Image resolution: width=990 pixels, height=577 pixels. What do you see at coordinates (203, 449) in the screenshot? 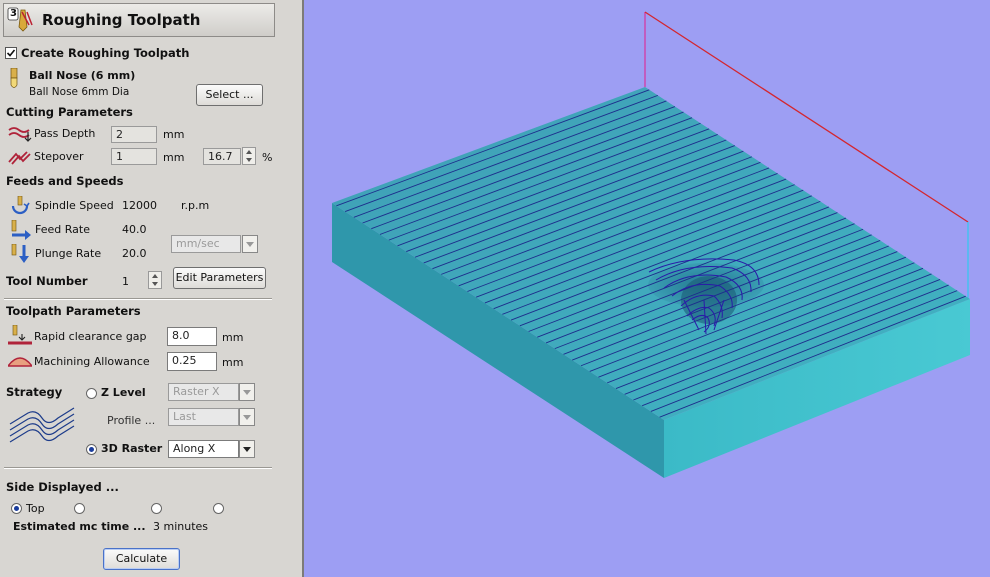
I see `raster3d-direction-select: Along X` at bounding box center [203, 449].